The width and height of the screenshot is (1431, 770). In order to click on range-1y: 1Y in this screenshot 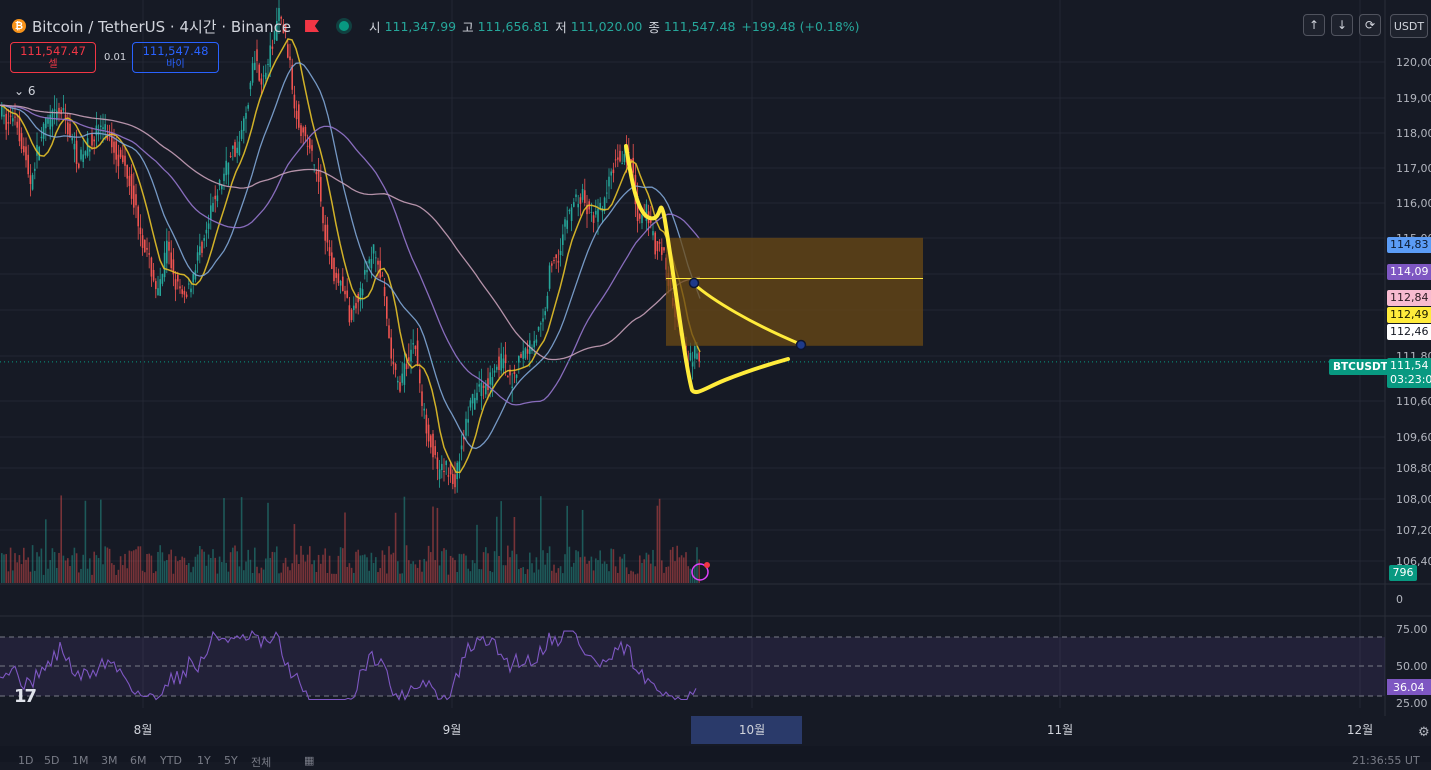, I will do `click(204, 760)`.